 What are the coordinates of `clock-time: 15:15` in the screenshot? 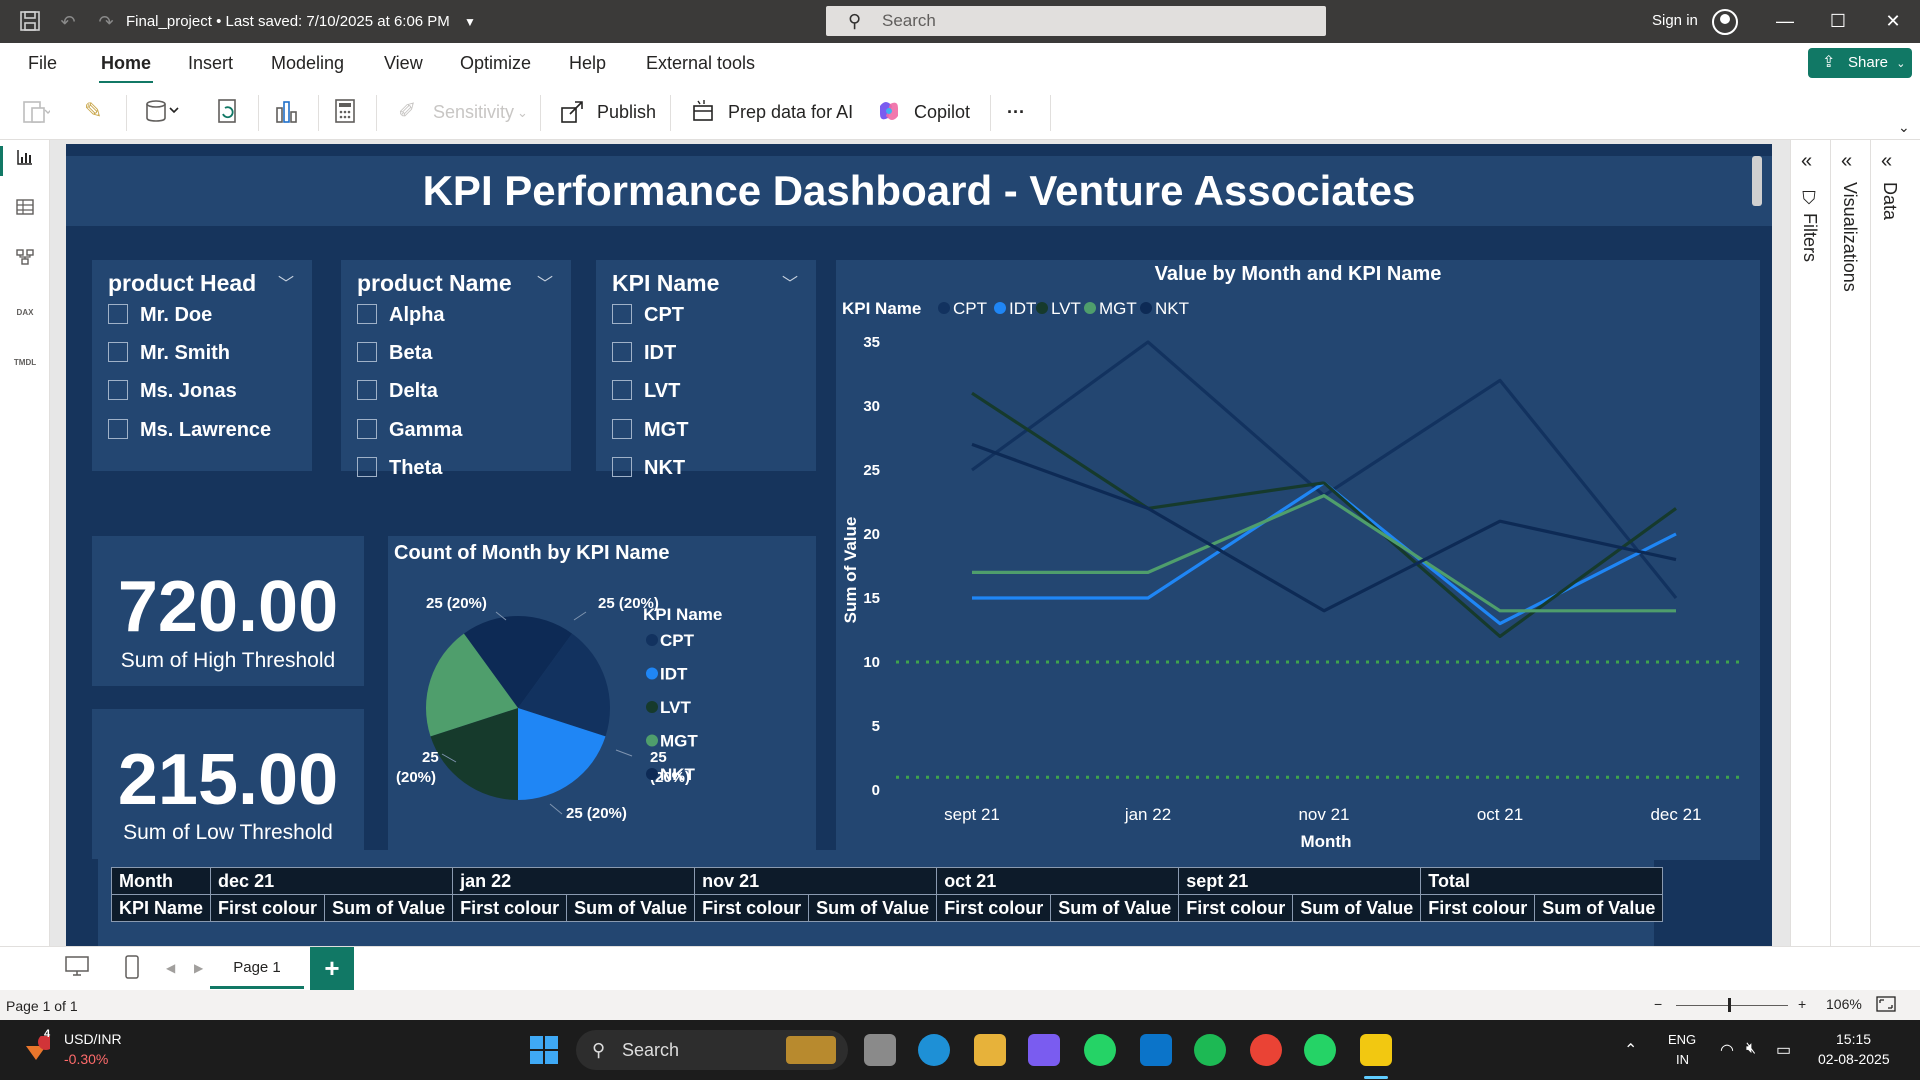 It's located at (1853, 1039).